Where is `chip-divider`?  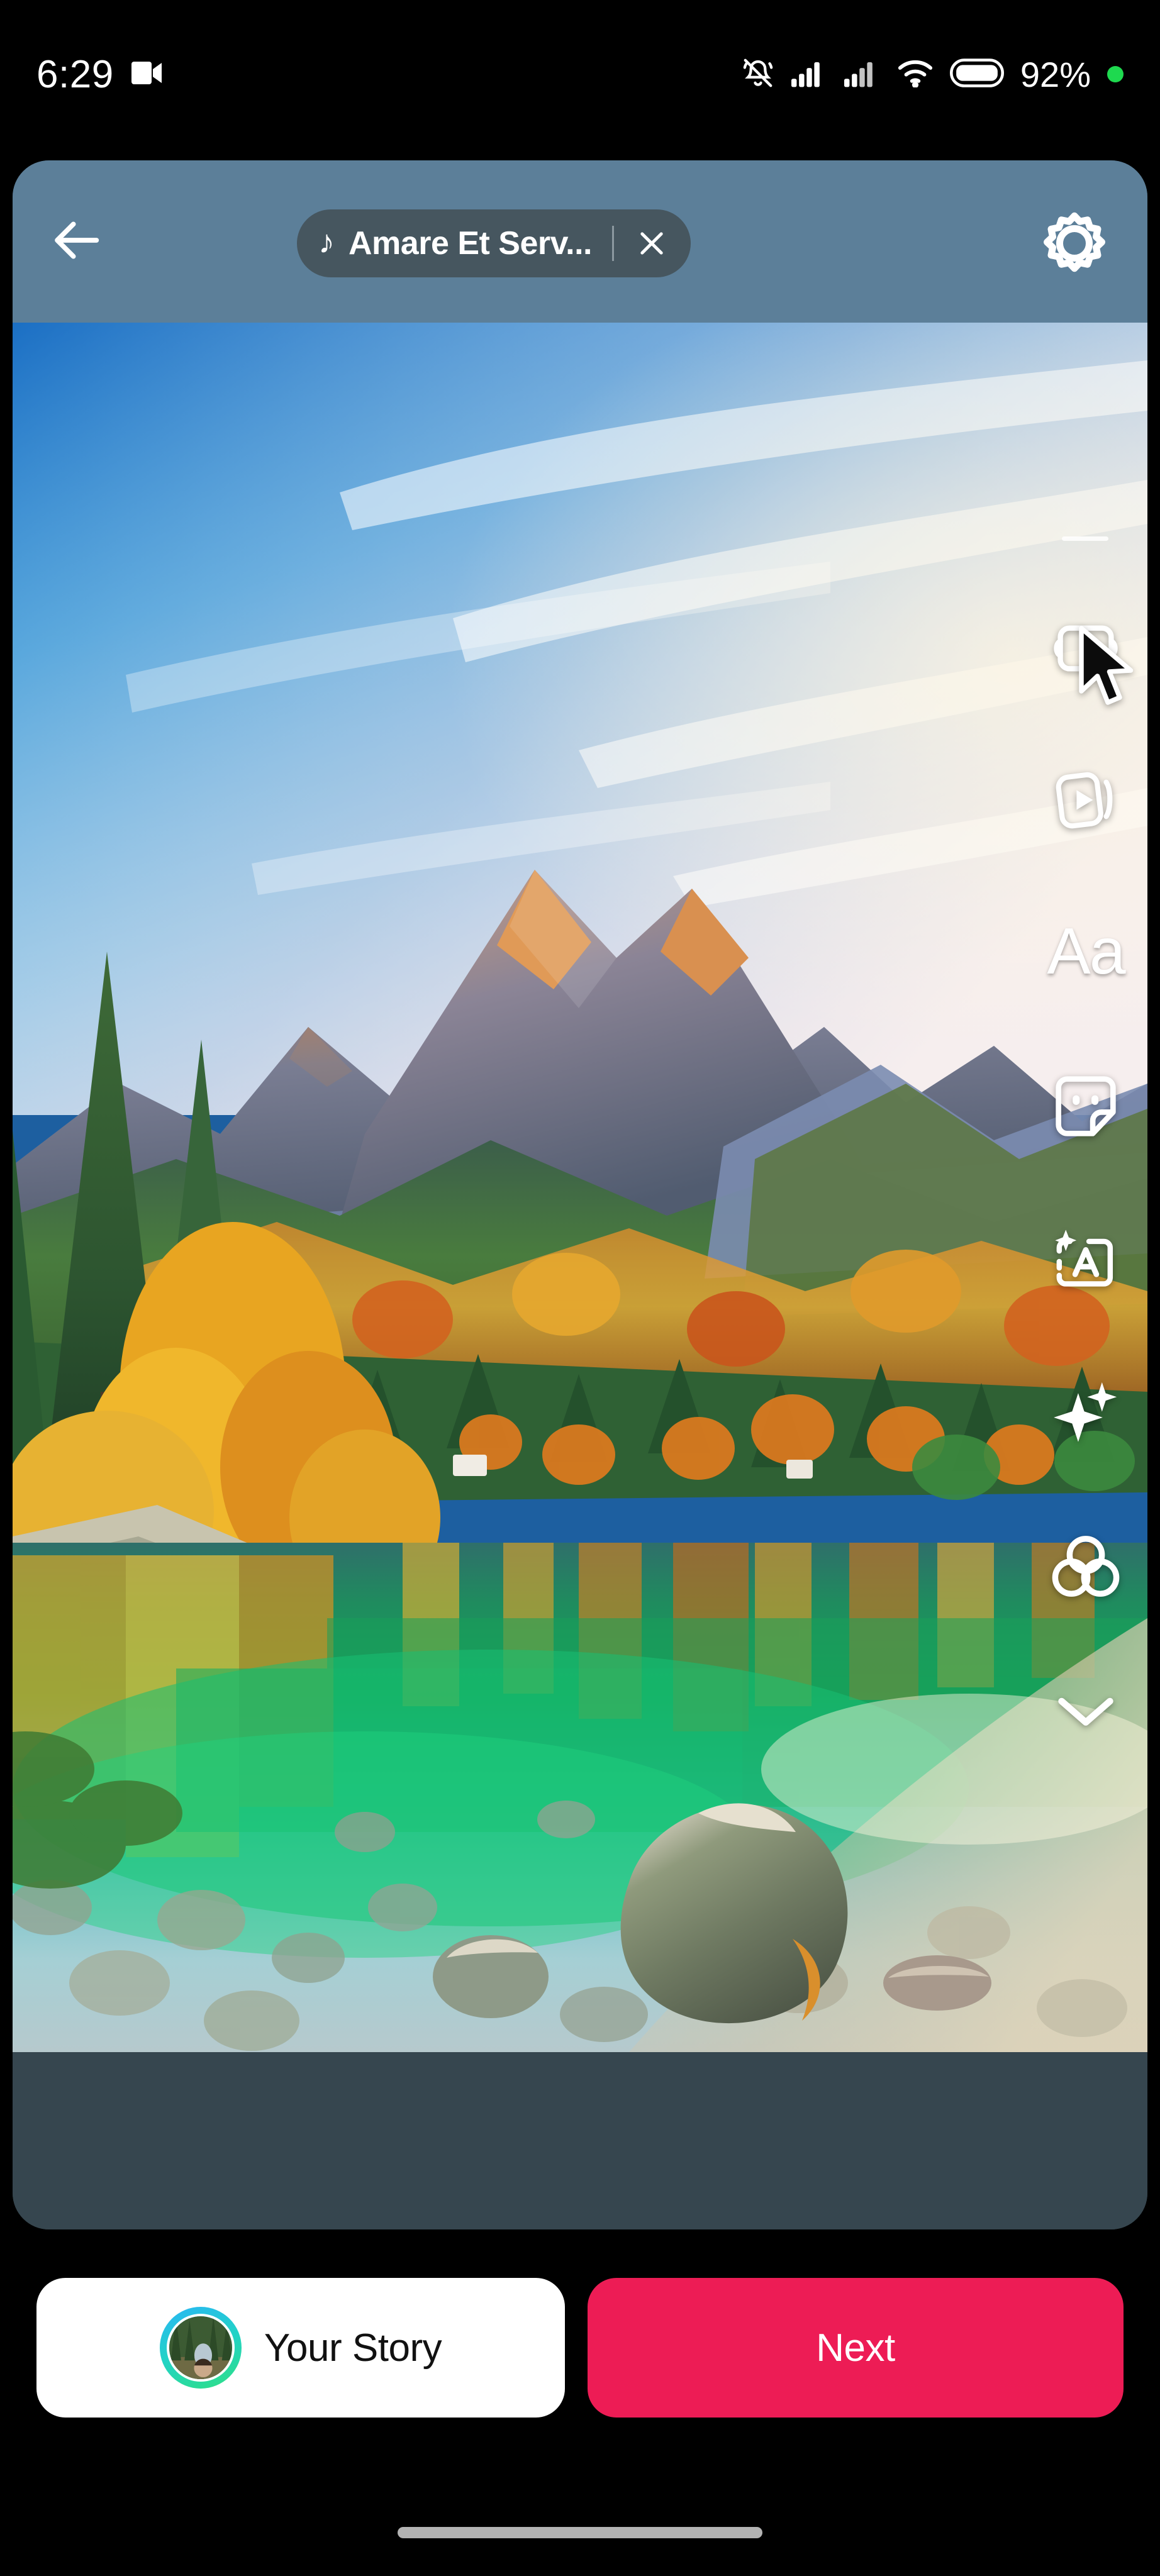 chip-divider is located at coordinates (613, 243).